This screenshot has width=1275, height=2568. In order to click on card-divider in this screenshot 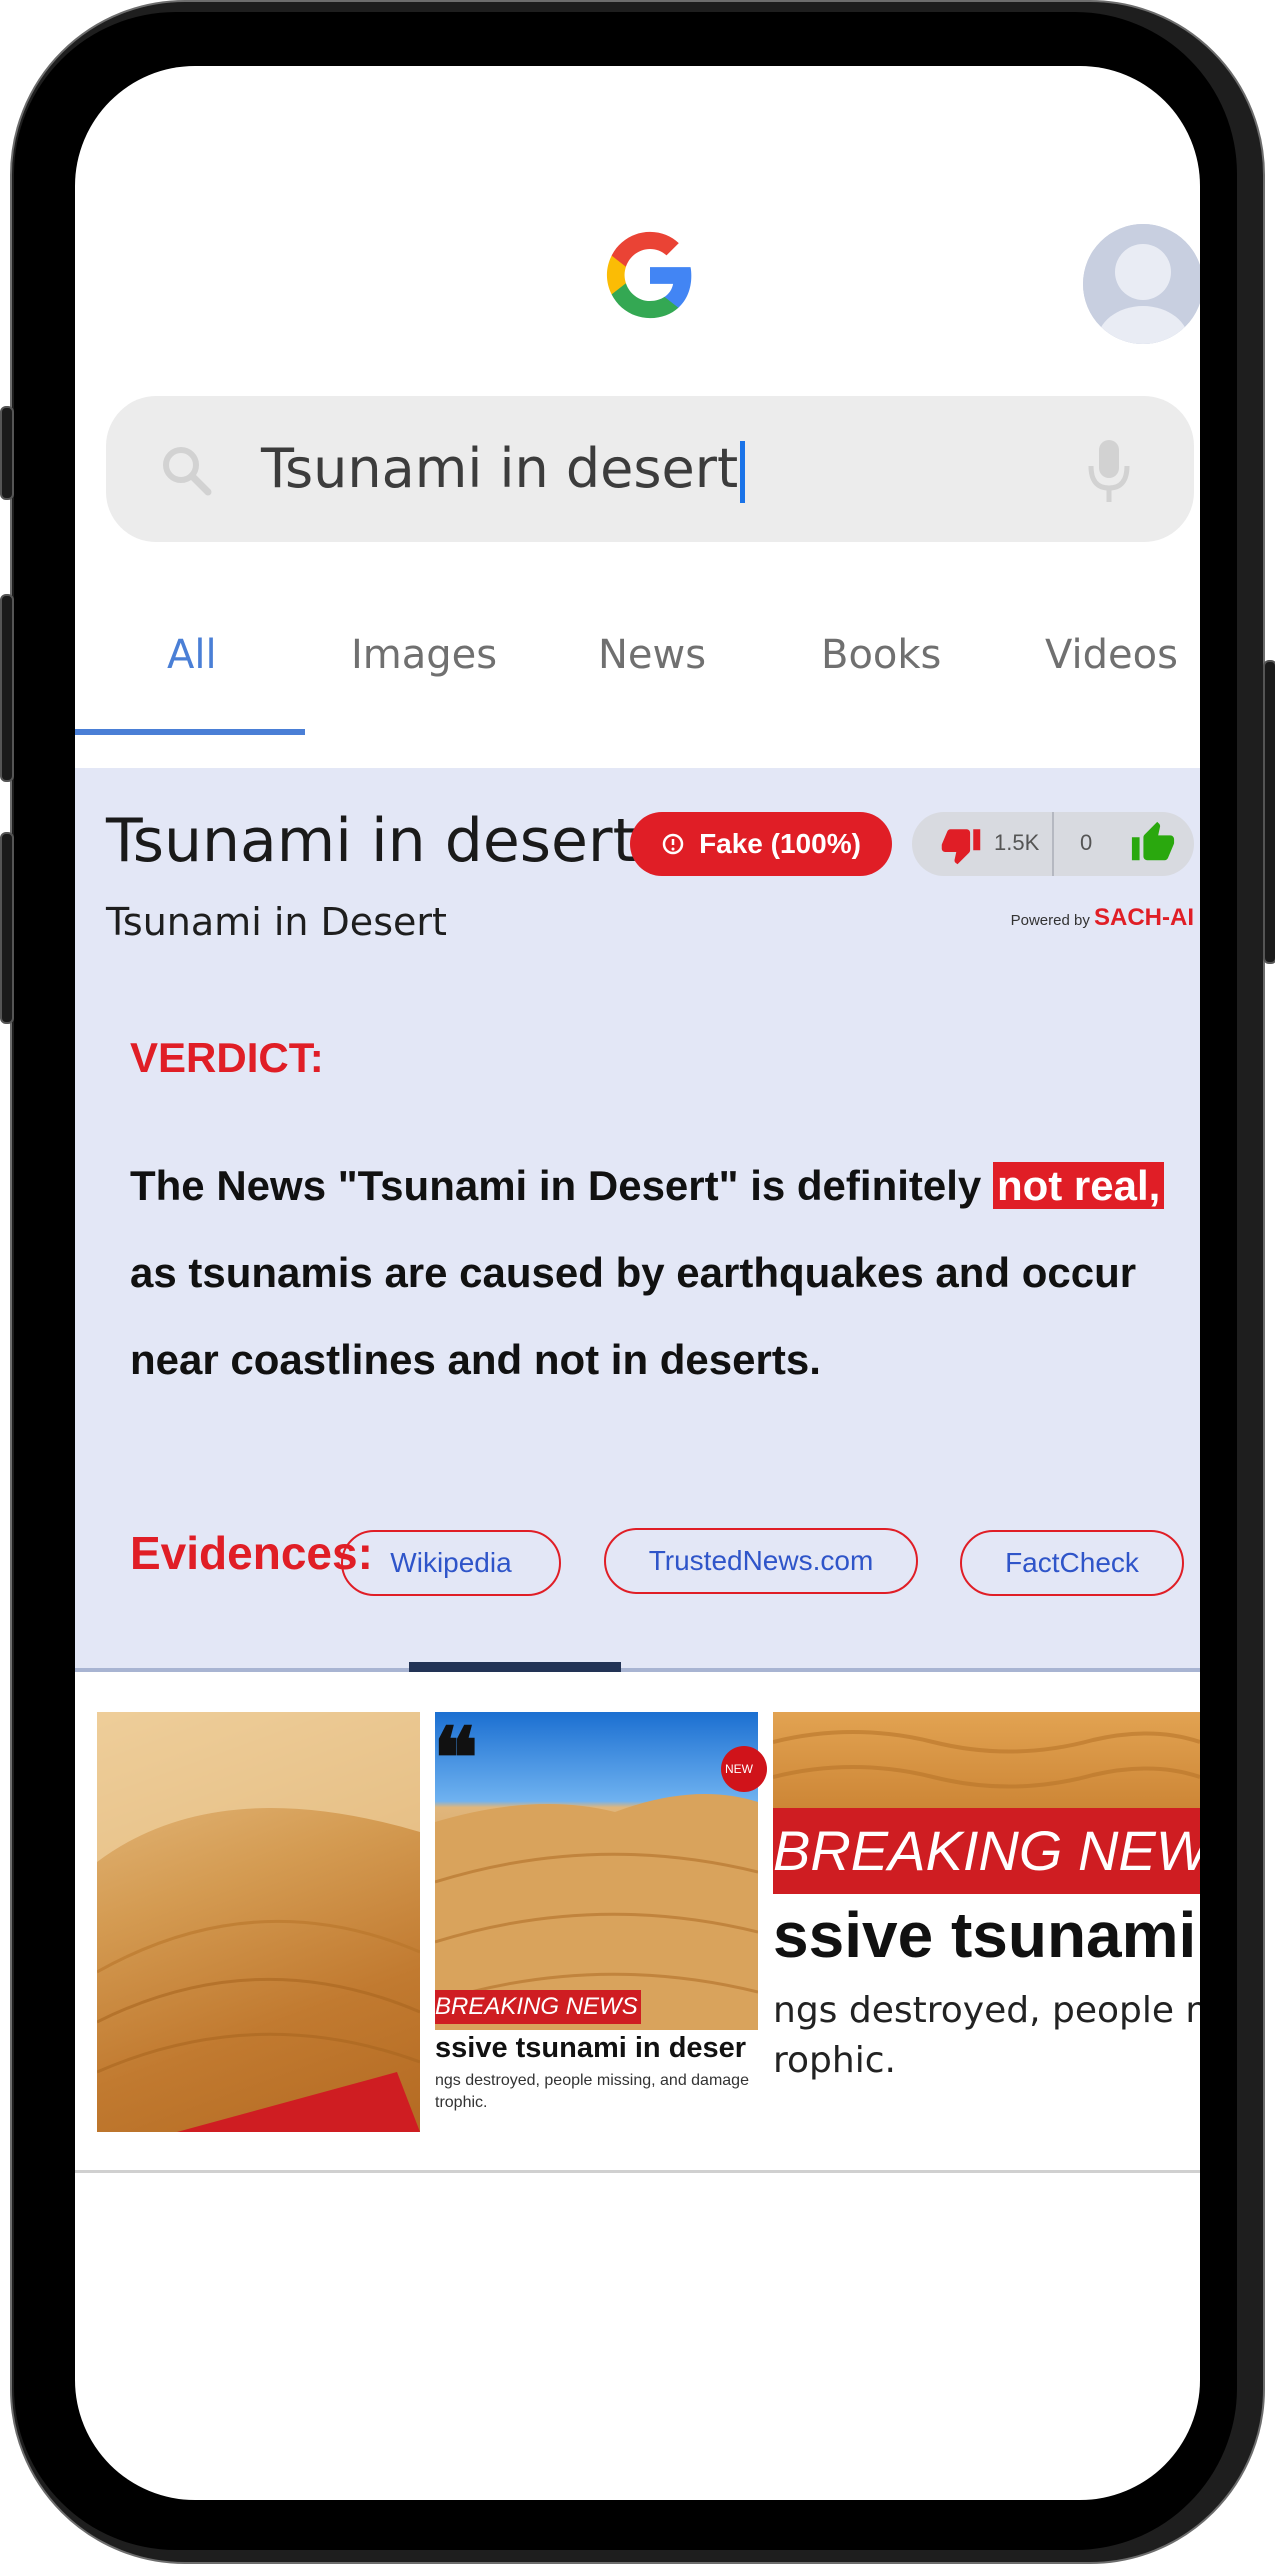, I will do `click(637, 1670)`.